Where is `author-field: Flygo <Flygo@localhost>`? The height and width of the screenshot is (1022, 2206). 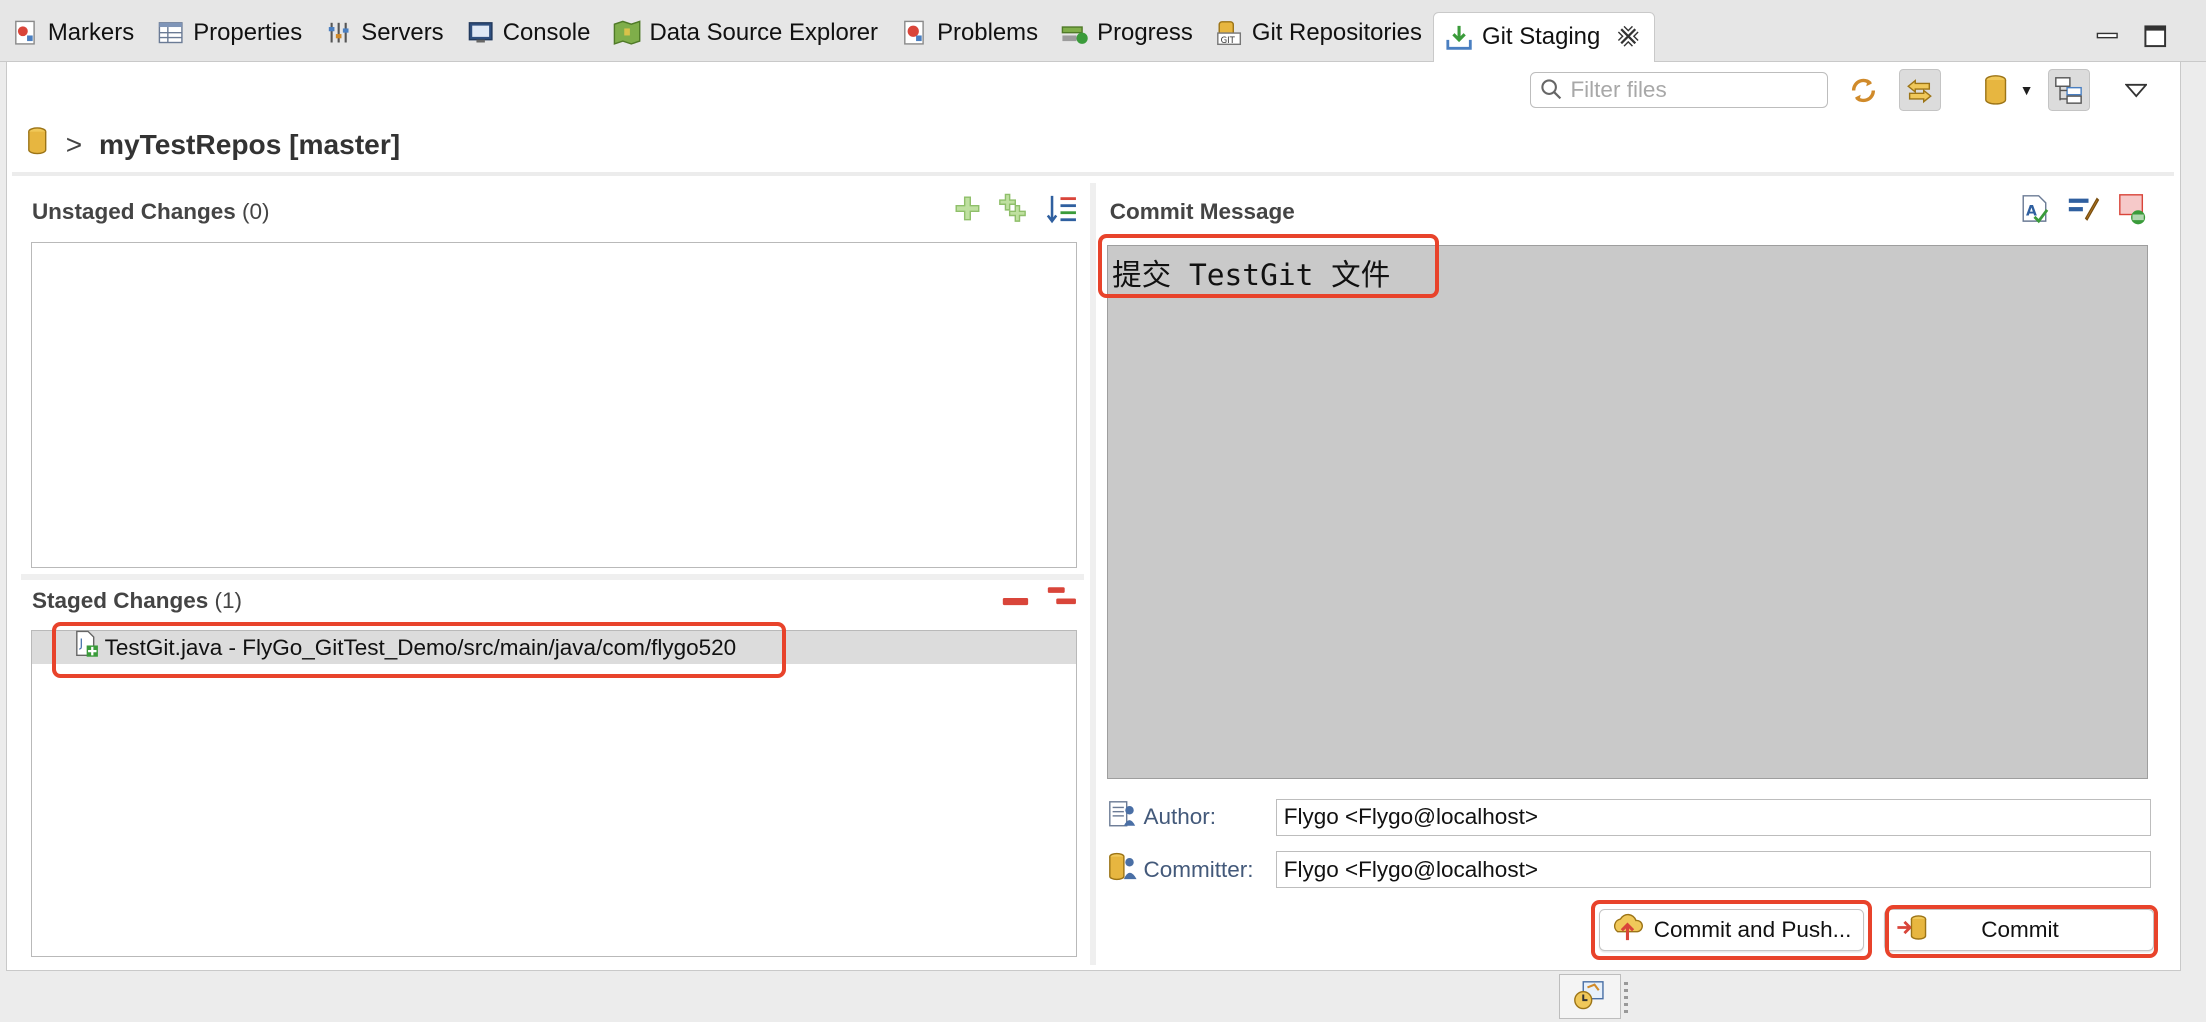 author-field: Flygo <Flygo@localhost> is located at coordinates (1713, 817).